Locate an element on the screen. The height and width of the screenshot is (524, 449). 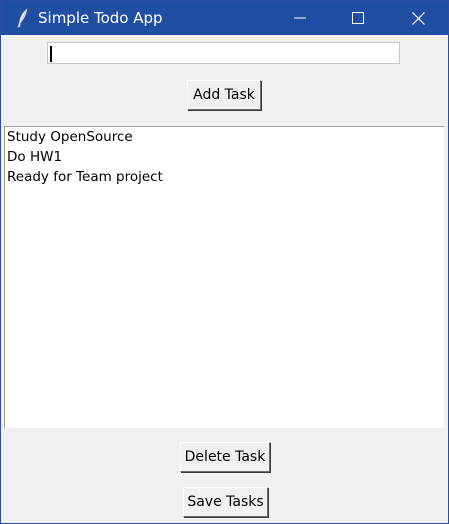
feather-icon is located at coordinates (23, 18).